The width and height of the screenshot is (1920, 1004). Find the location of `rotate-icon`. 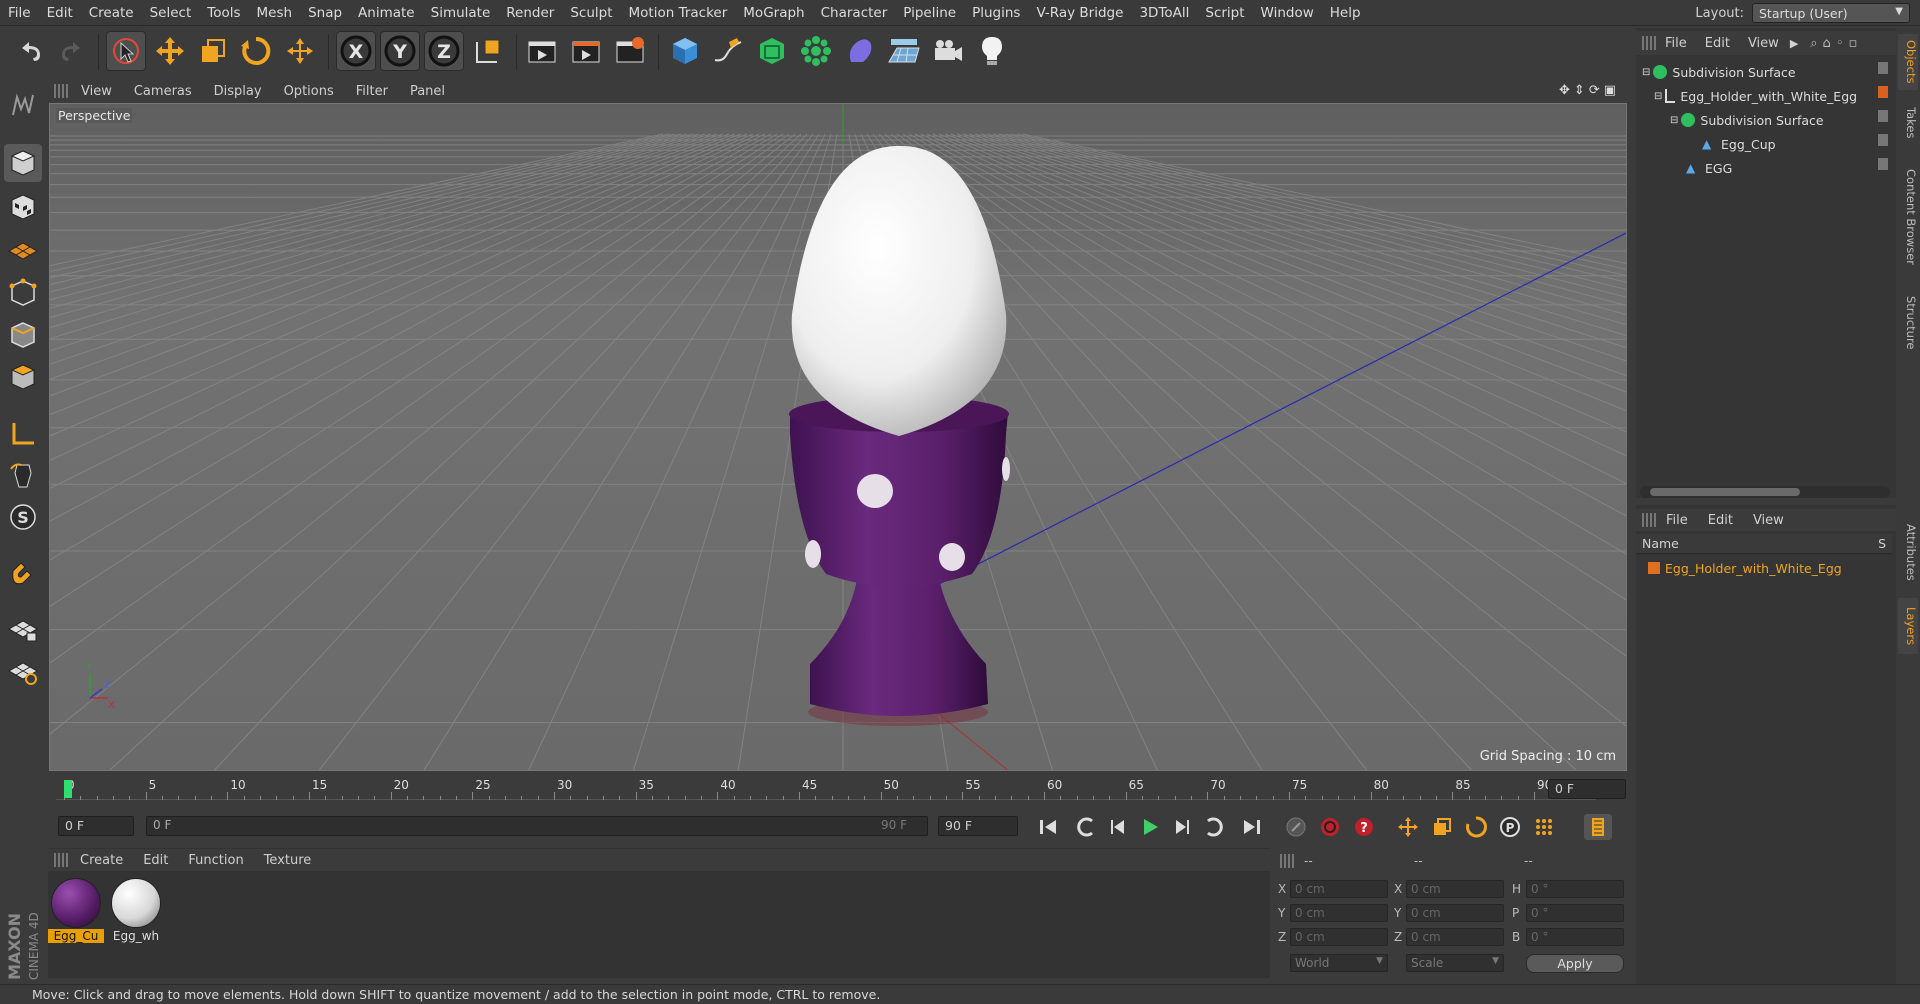

rotate-icon is located at coordinates (256, 51).